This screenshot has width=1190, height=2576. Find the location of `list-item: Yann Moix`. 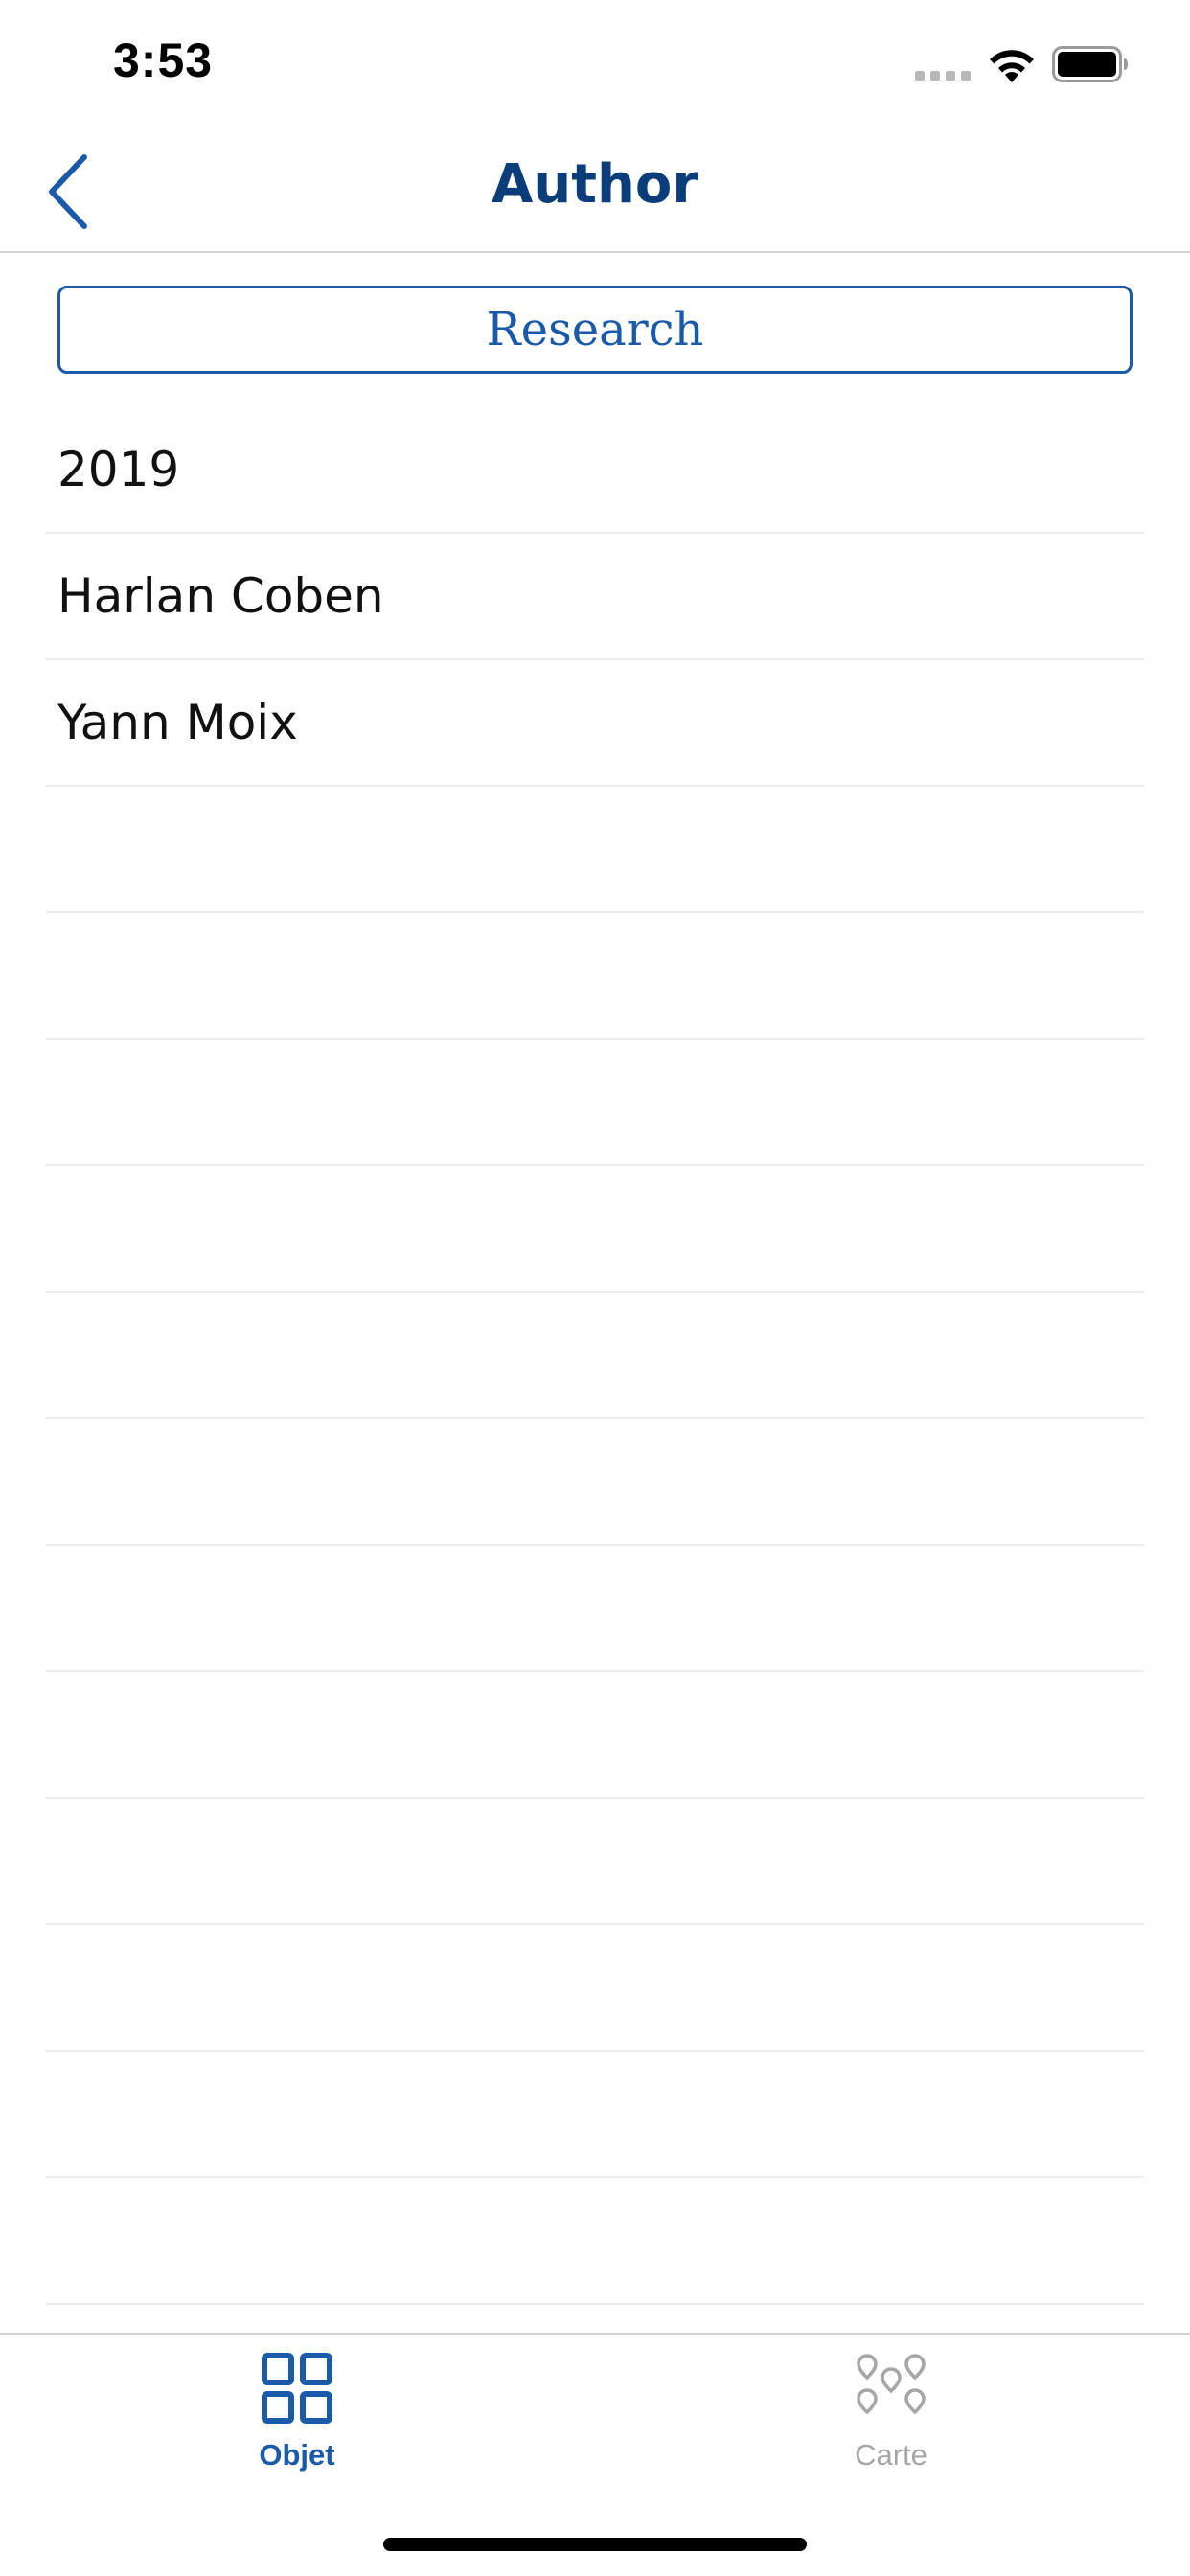

list-item: Yann Moix is located at coordinates (595, 723).